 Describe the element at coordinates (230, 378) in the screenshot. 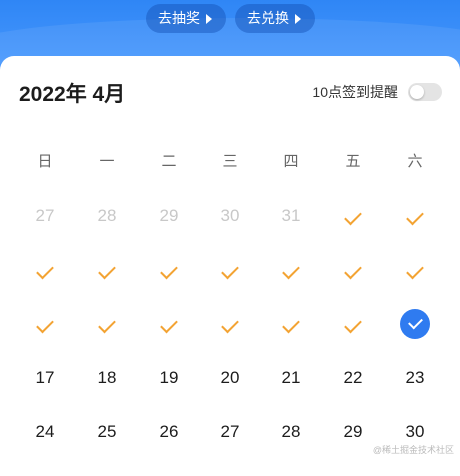

I see `day-cell: 20` at that location.